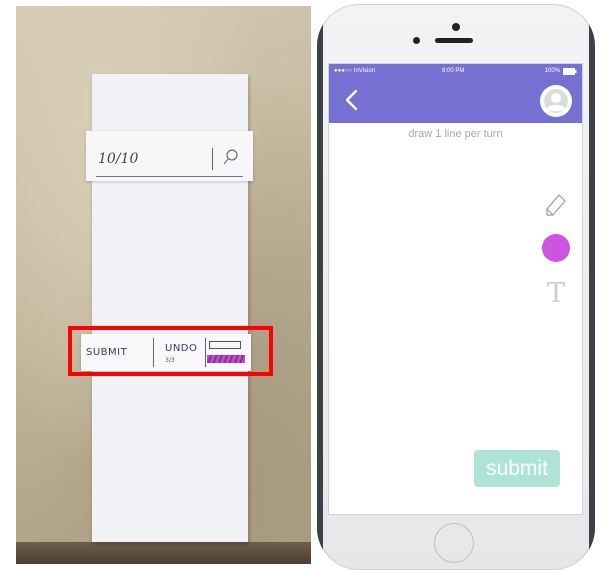  What do you see at coordinates (118, 159) in the screenshot?
I see `sketch-score: 10/10` at bounding box center [118, 159].